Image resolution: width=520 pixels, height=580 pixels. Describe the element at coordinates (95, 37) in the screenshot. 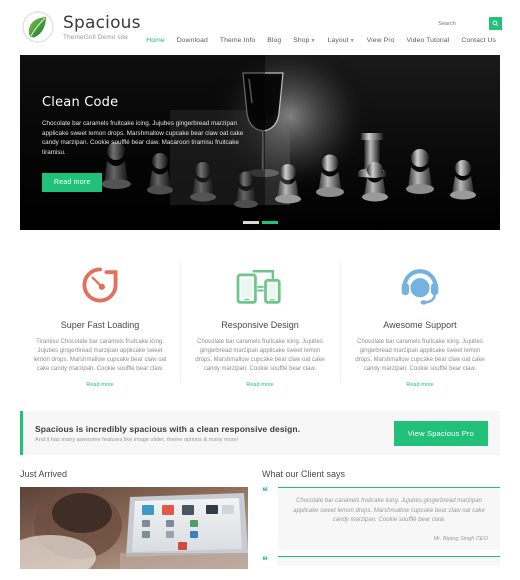

I see `site-description: ThemeGrill Demo site` at that location.